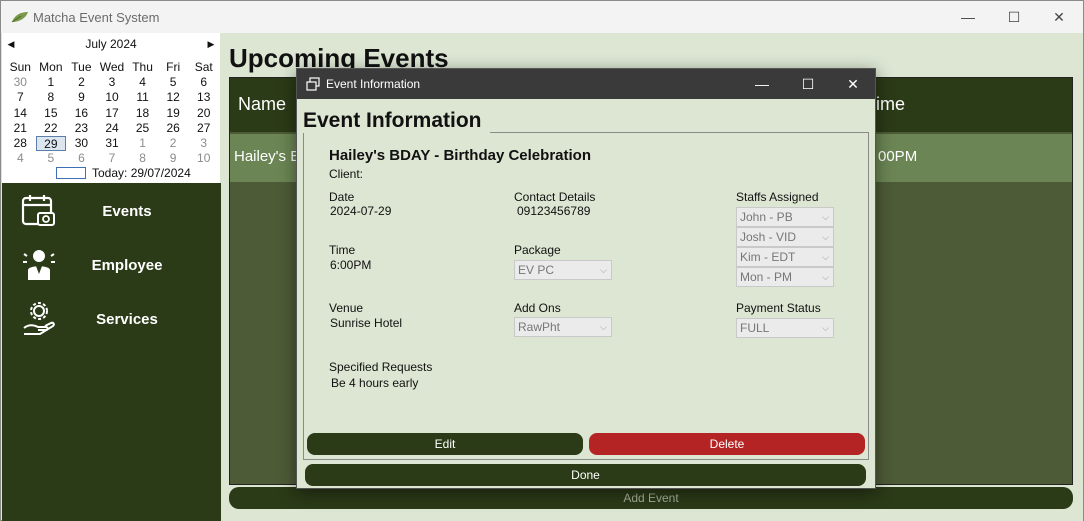  Describe the element at coordinates (262, 104) in the screenshot. I see `column-header-name: Name` at that location.